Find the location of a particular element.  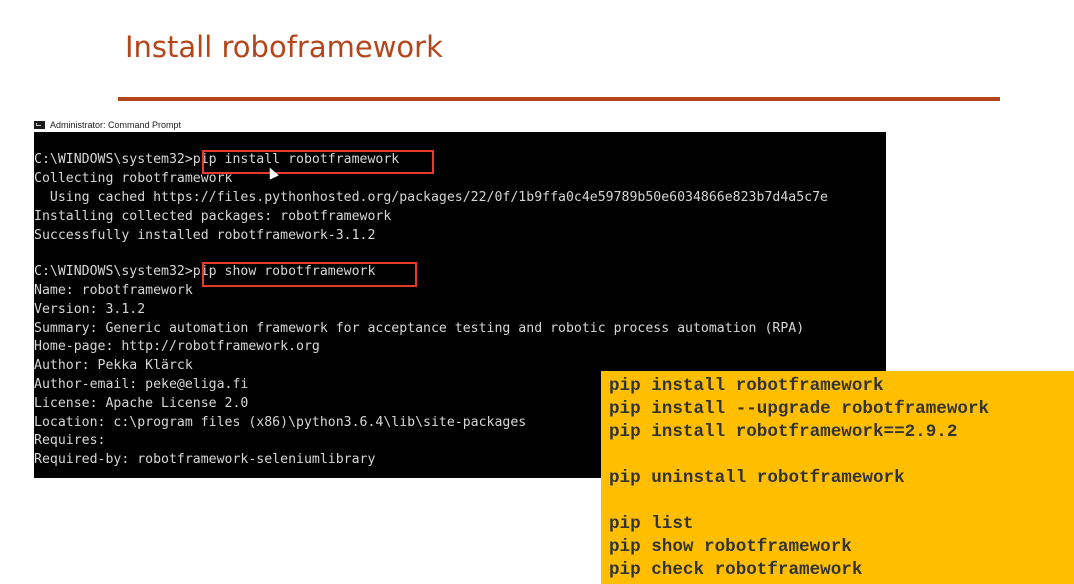

window-titlebar: Administrator: Command Prompt is located at coordinates (107, 125).